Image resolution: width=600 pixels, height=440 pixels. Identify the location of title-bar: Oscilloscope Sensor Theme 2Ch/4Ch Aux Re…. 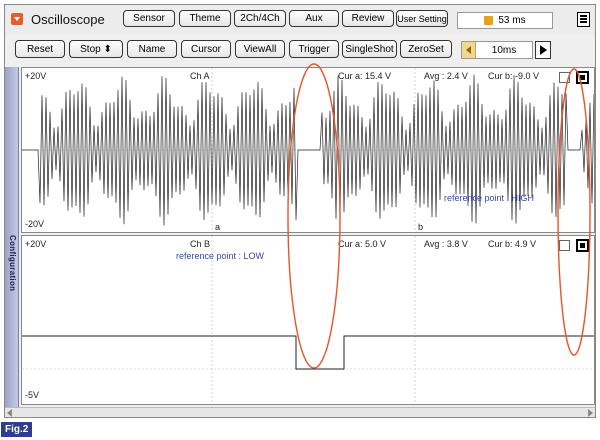
(300, 20).